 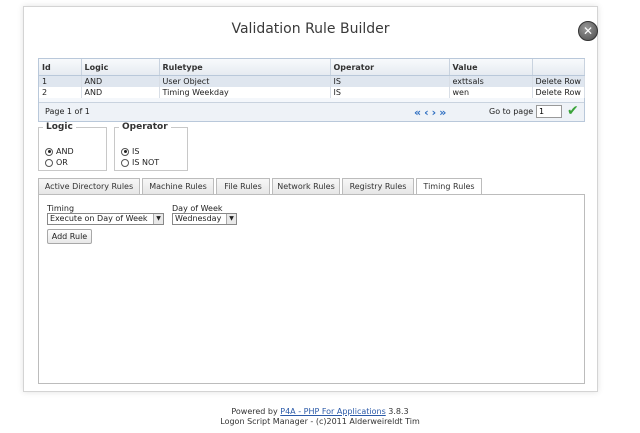 What do you see at coordinates (306, 186) in the screenshot?
I see `tab-network-rules: Network Rules` at bounding box center [306, 186].